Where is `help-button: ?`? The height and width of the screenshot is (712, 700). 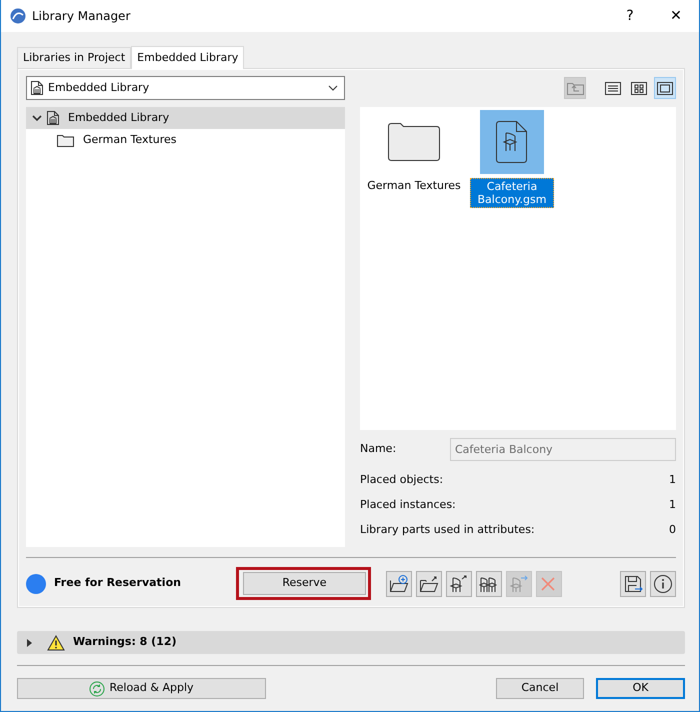
help-button: ? is located at coordinates (630, 16).